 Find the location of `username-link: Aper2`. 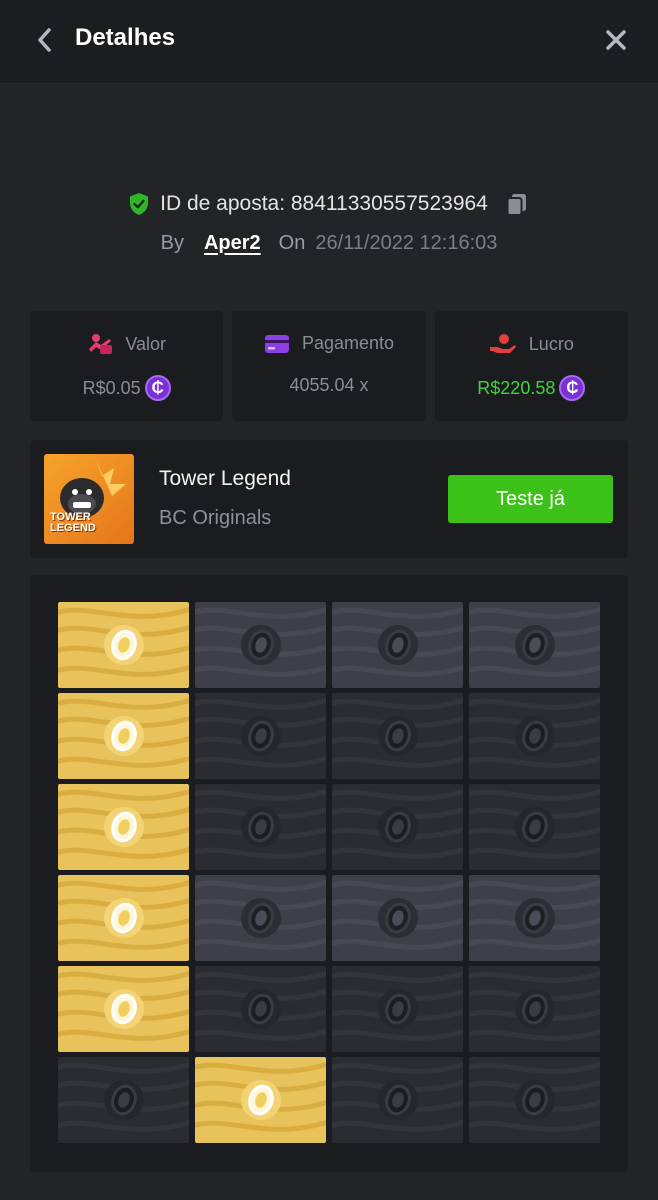

username-link: Aper2 is located at coordinates (232, 243).